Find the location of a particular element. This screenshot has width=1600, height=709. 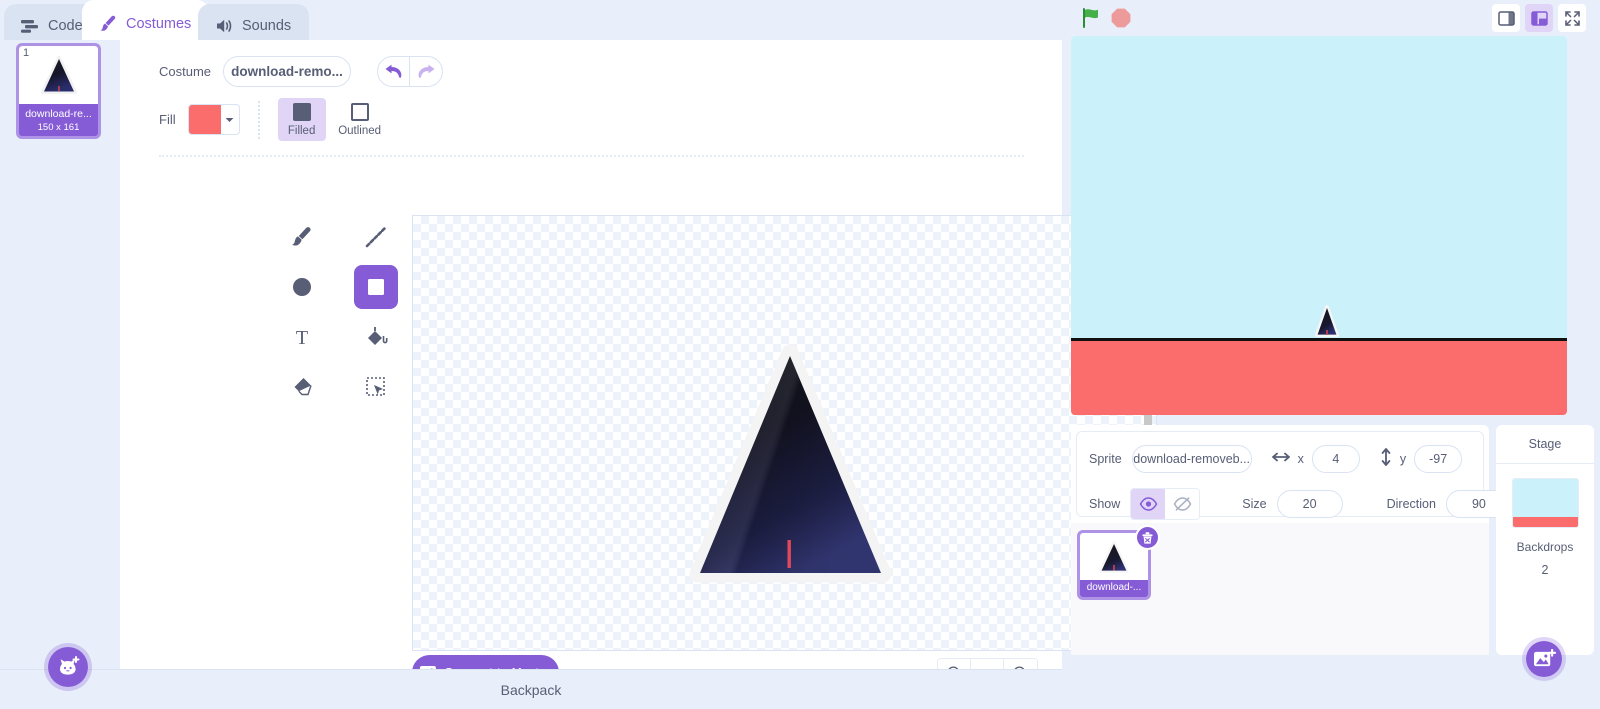

add-costume-button is located at coordinates (68, 667).